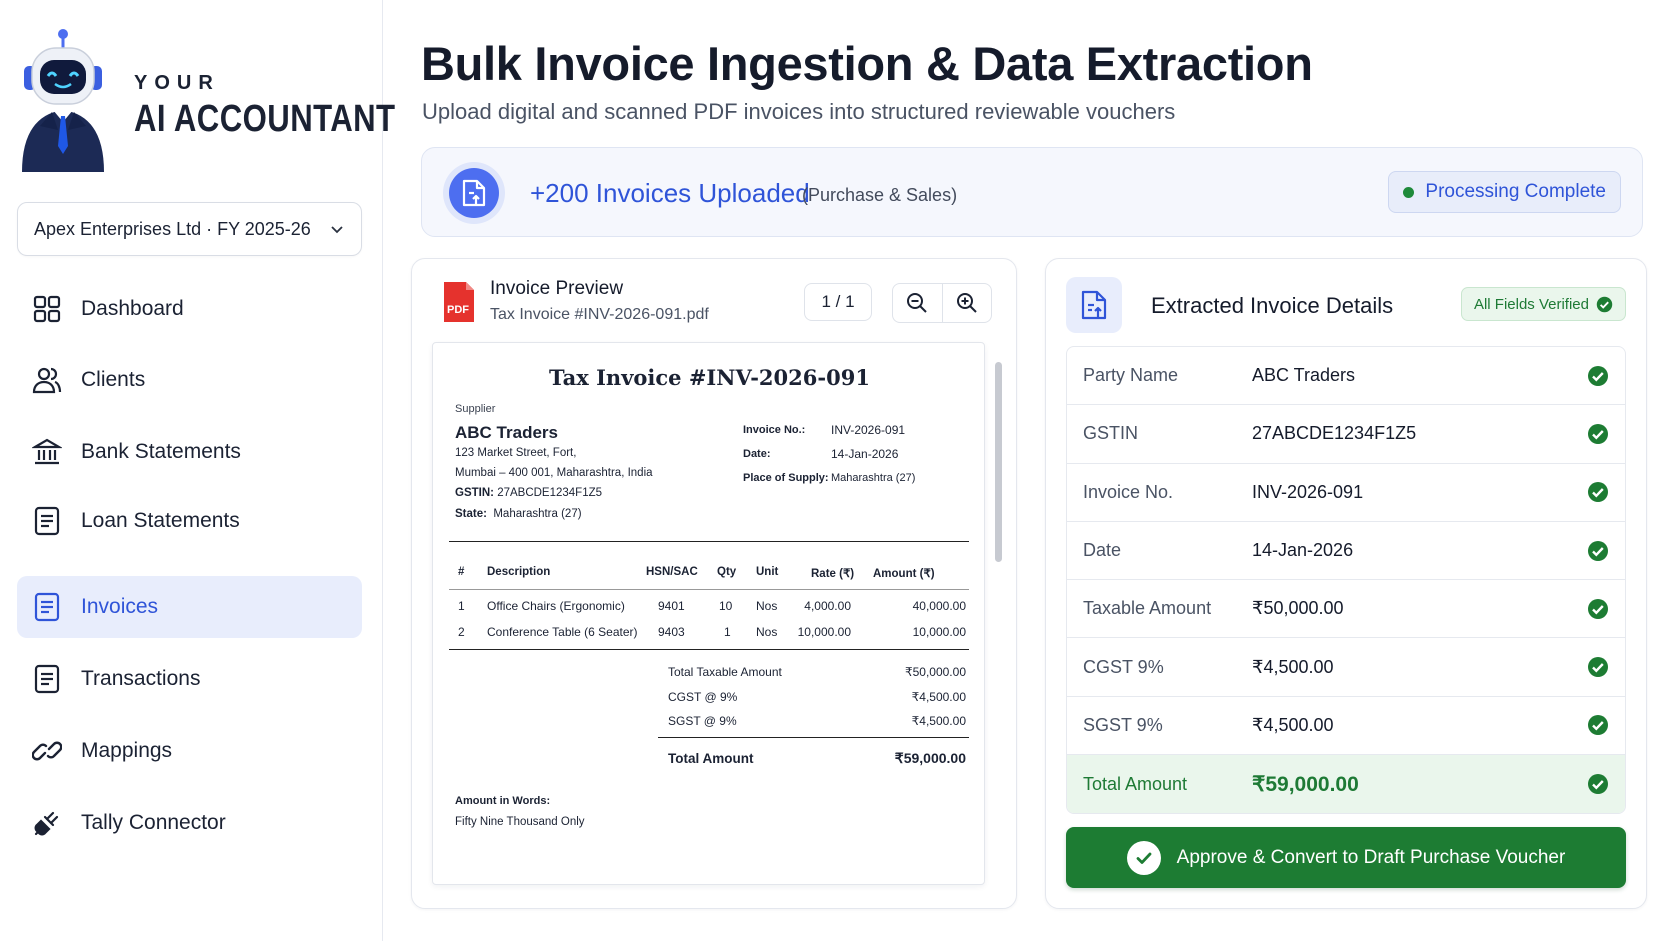 Image resolution: width=1672 pixels, height=941 pixels. I want to click on doc-gstin-label: GSTIN:, so click(474, 493).